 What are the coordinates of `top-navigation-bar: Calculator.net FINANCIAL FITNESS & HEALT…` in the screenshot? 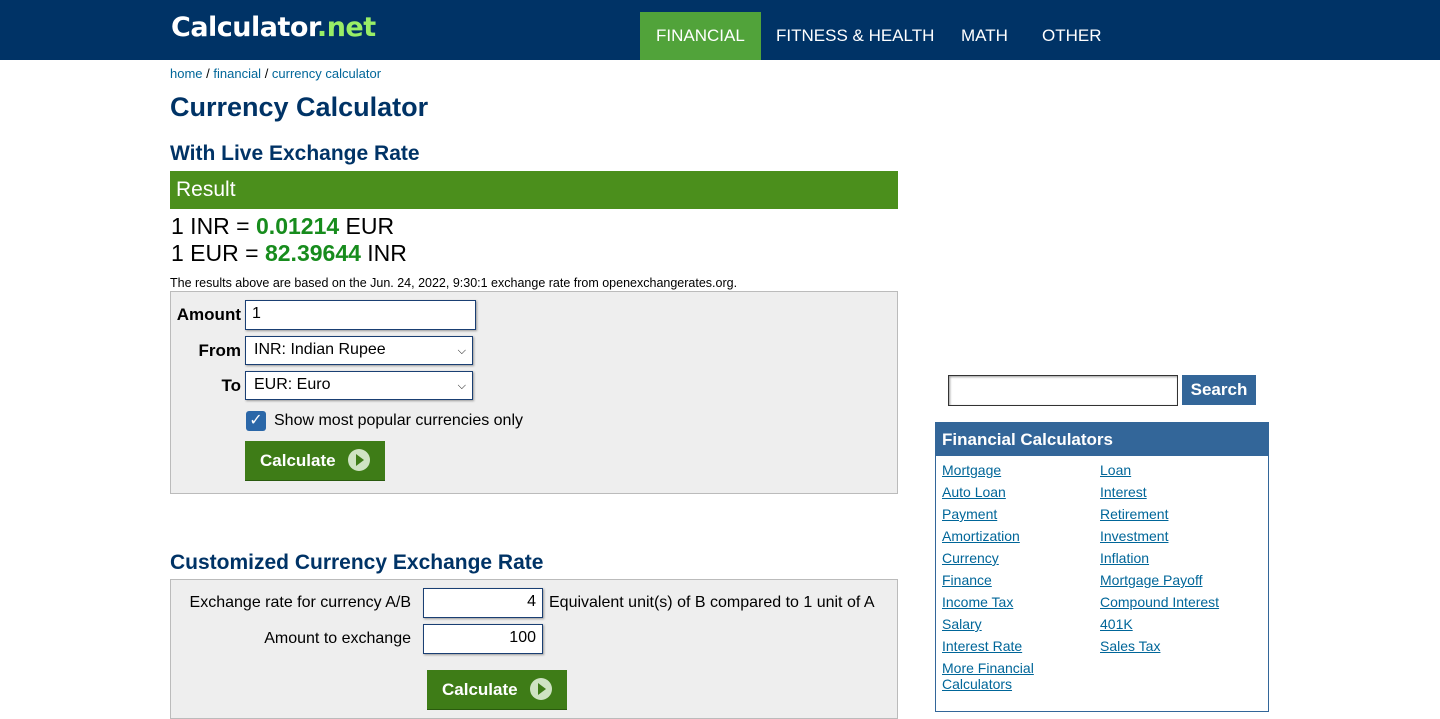 It's located at (720, 30).